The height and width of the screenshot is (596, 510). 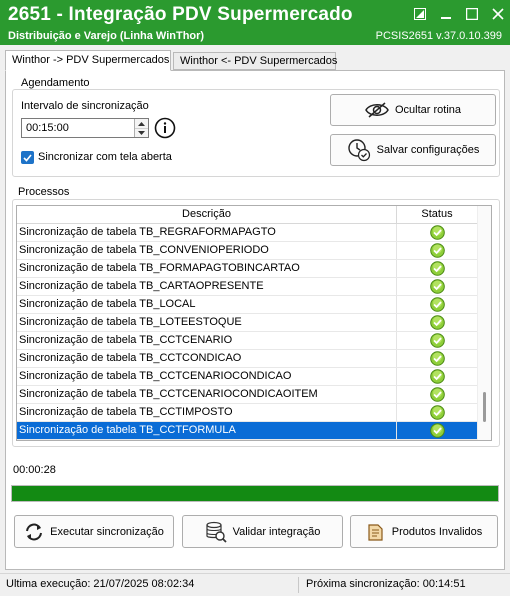 I want to click on column-header-desc: Descrição, so click(x=207, y=214).